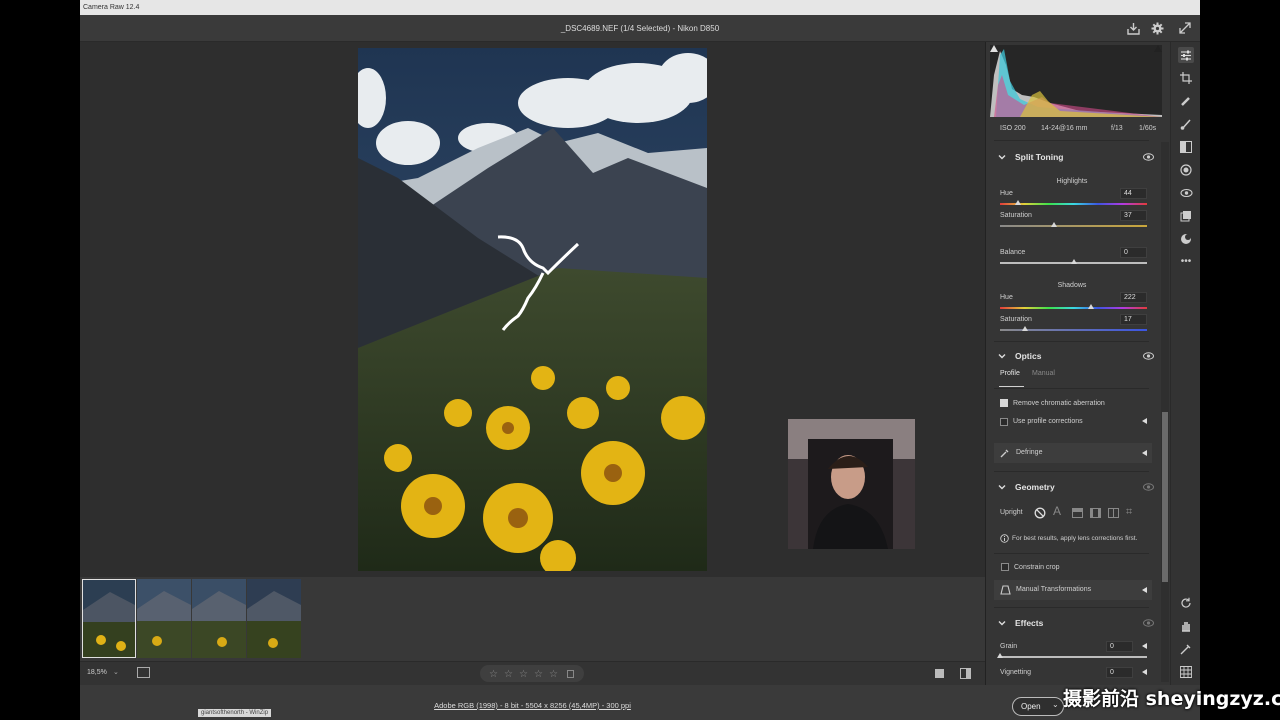 This screenshot has height=720, width=1280. I want to click on optics-title: Optics, so click(1028, 356).